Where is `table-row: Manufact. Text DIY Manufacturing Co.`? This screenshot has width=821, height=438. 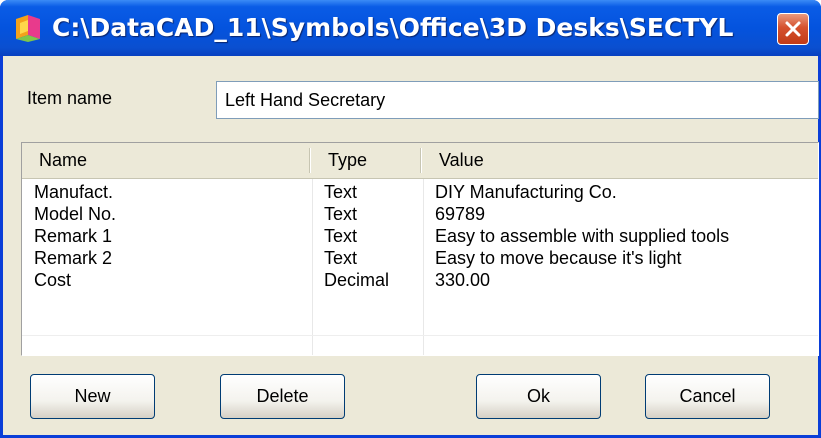
table-row: Manufact. Text DIY Manufacturing Co. is located at coordinates (420, 192).